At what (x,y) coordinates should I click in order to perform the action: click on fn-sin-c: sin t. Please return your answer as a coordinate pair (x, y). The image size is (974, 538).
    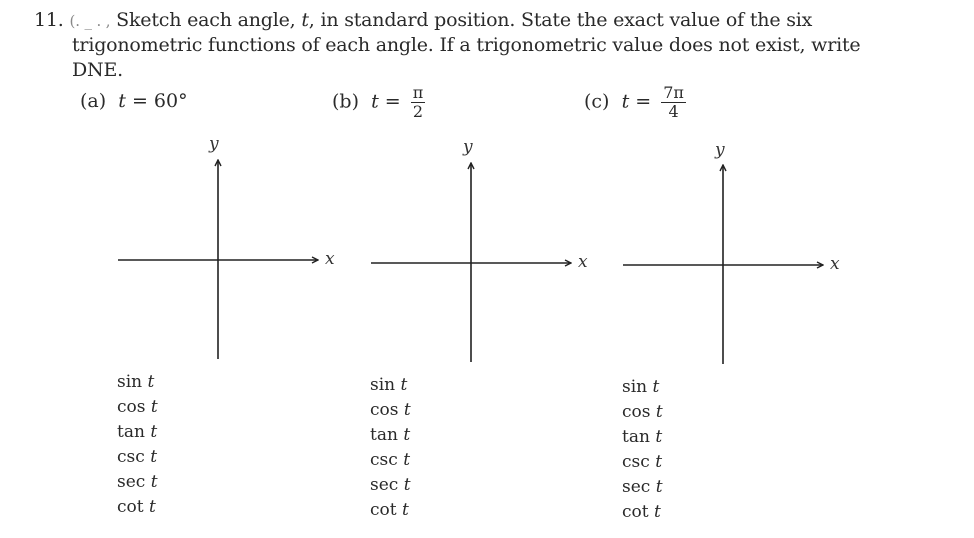
    Looking at the image, I should click on (642, 389).